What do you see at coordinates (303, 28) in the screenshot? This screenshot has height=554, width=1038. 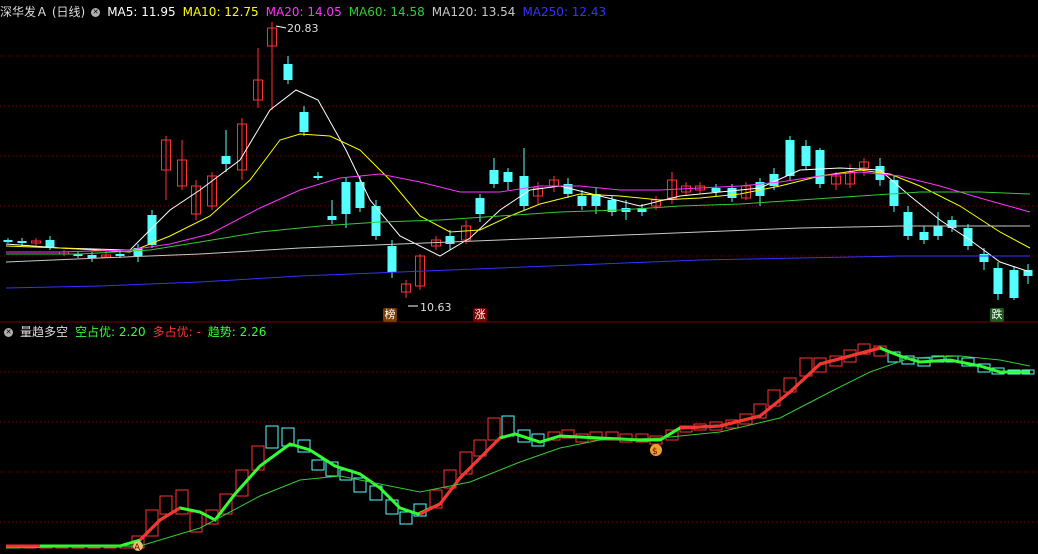 I see `high-price-label: 20.83` at bounding box center [303, 28].